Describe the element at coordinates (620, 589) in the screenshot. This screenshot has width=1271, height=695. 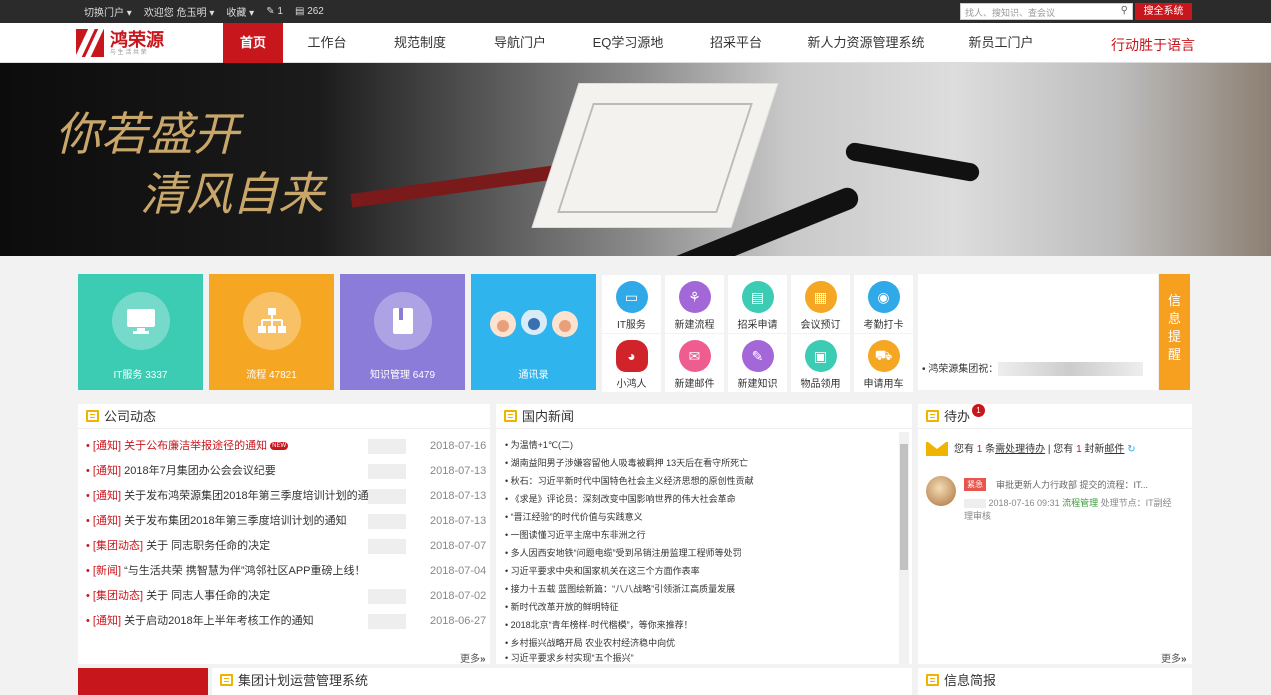
I see `news-row: • 接力十五载 蓝图绘新篇：“八八战略”引领浙江高质量发展` at that location.